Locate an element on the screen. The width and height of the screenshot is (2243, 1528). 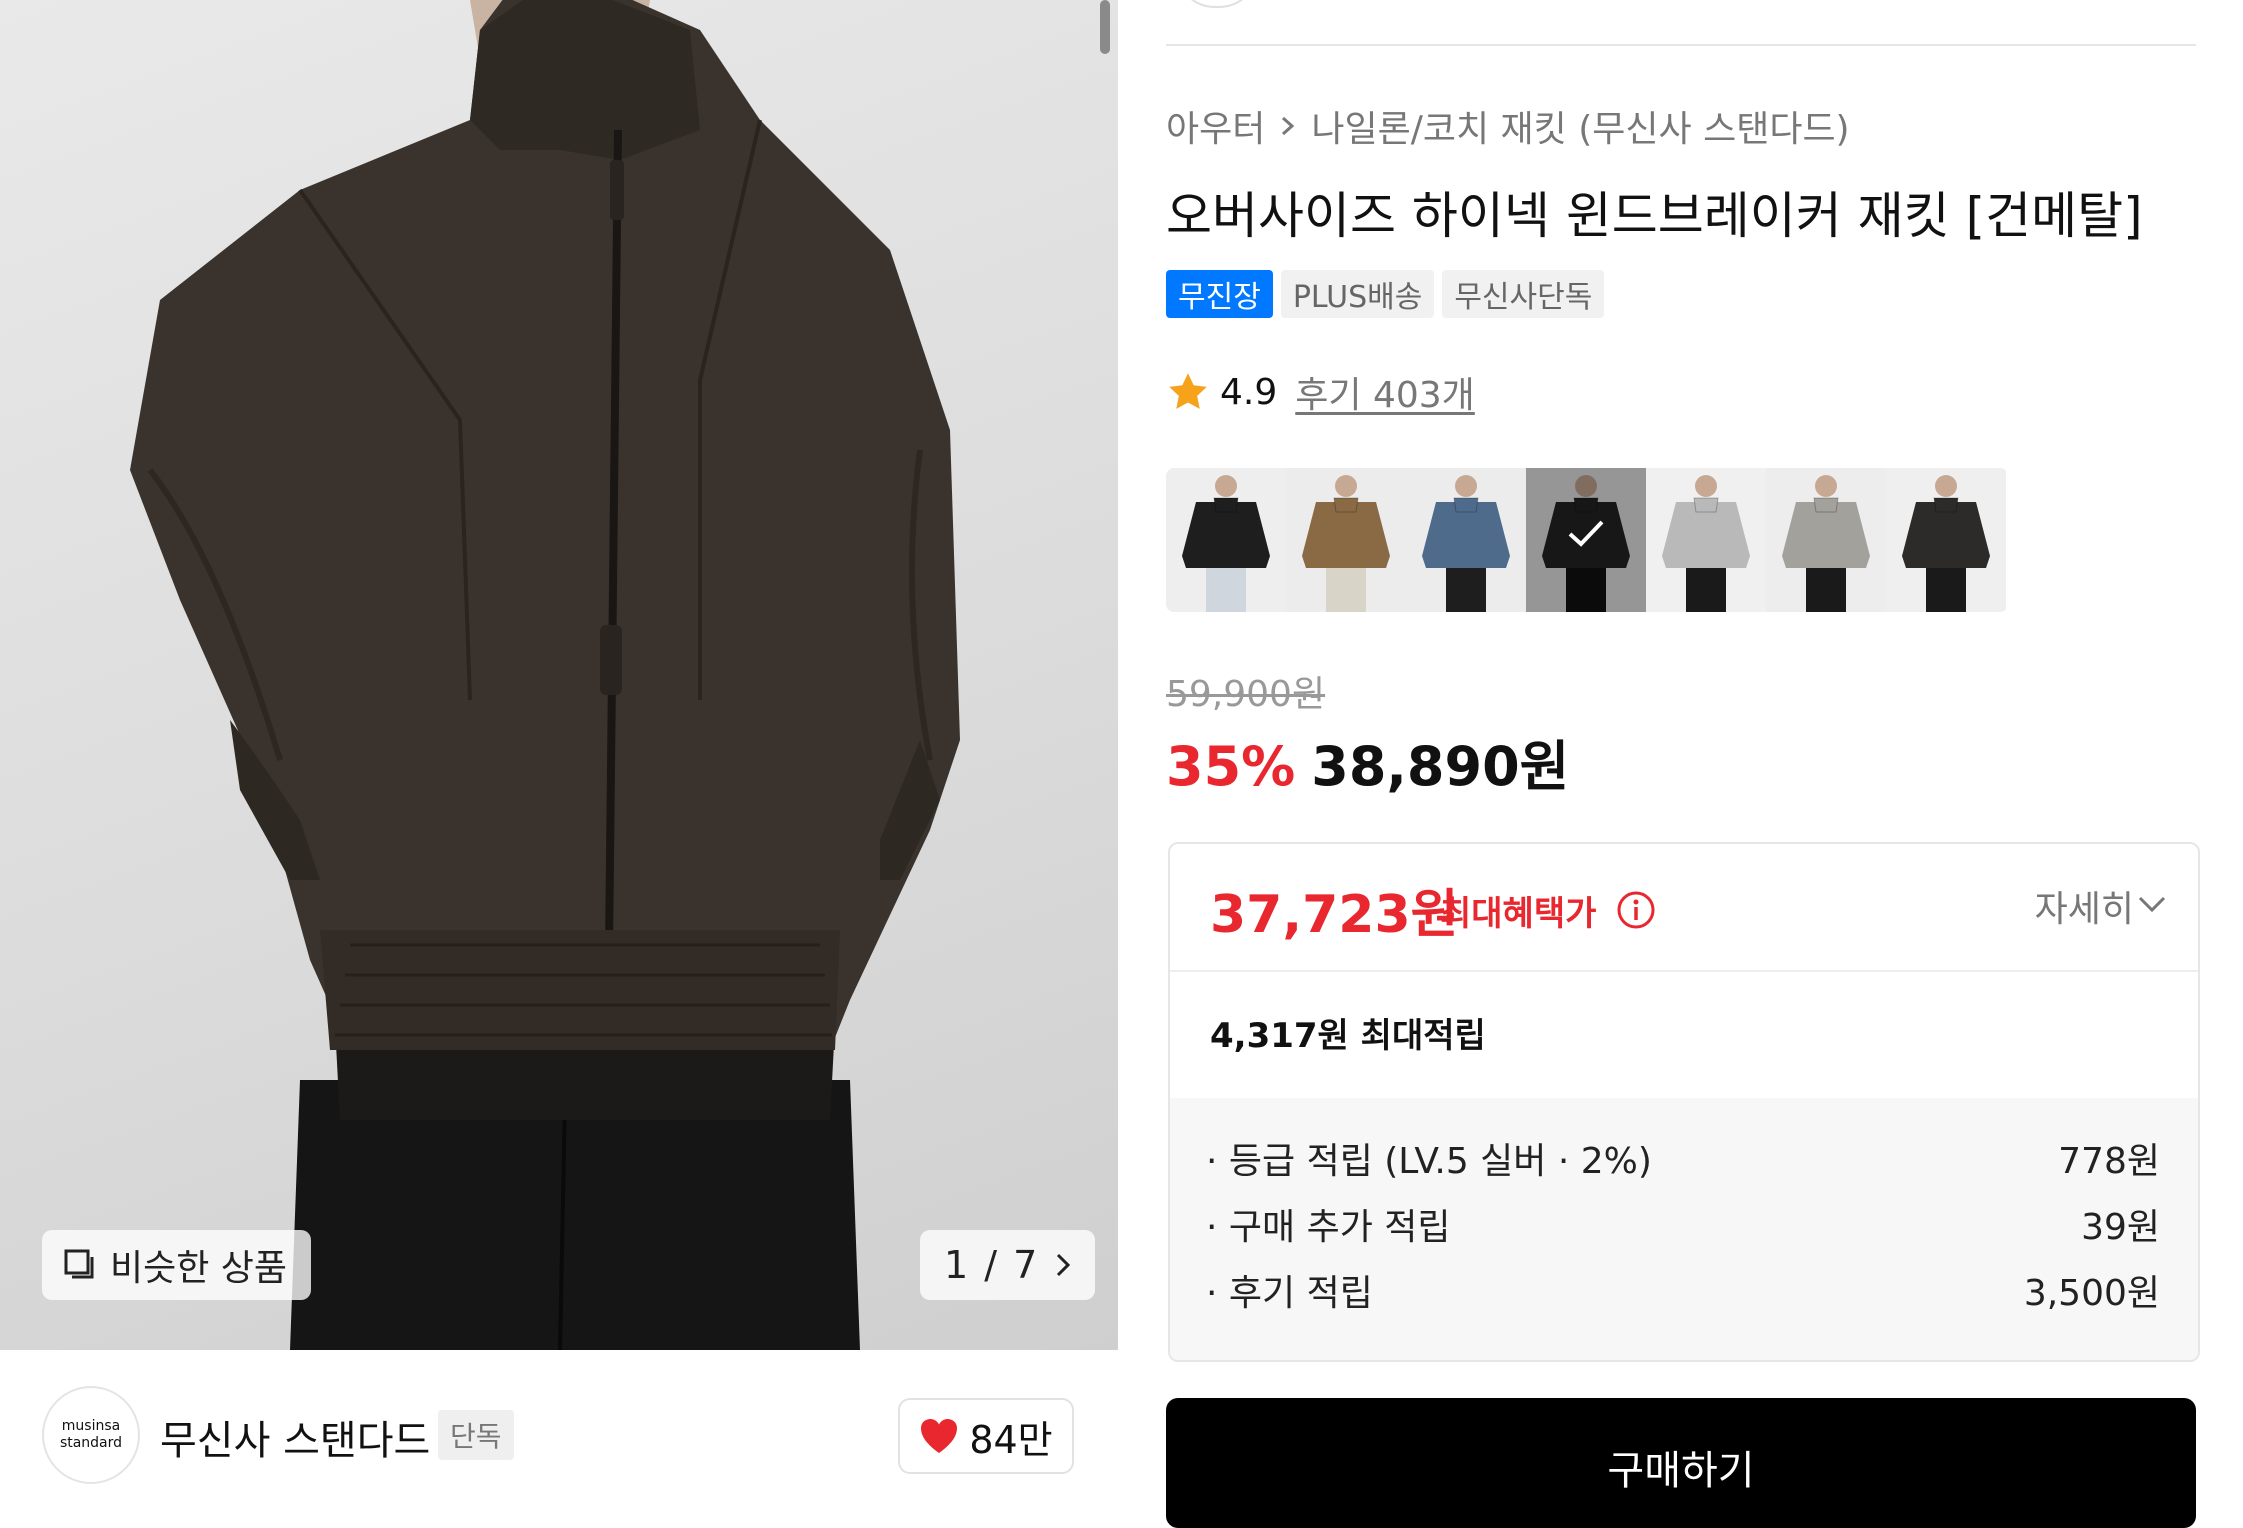
divider is located at coordinates (1681, 45).